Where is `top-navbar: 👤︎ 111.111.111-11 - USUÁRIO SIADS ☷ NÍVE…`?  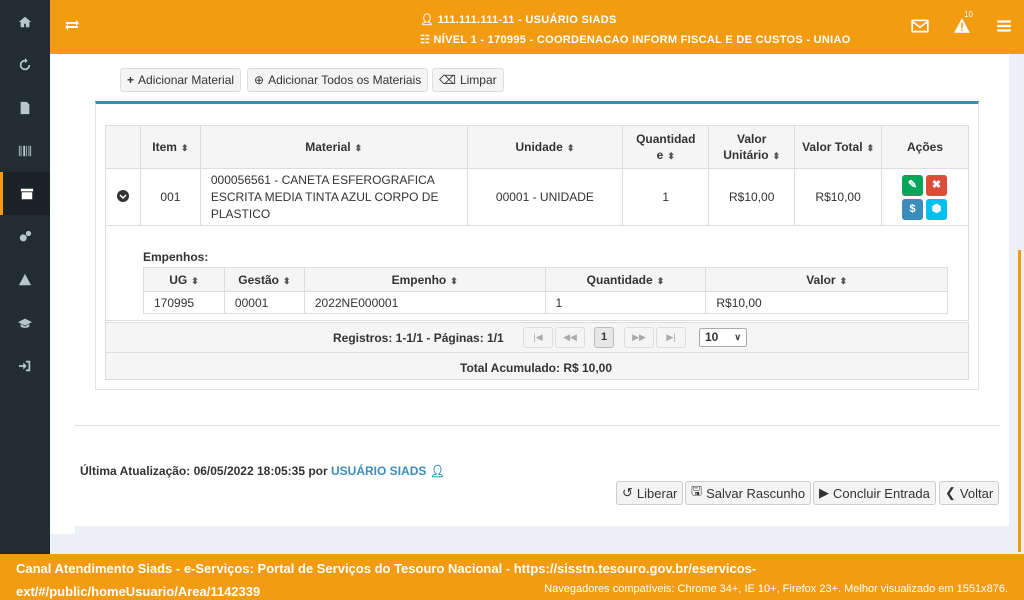 top-navbar: 👤︎ 111.111.111-11 - USUÁRIO SIADS ☷ NÍVE… is located at coordinates (537, 27).